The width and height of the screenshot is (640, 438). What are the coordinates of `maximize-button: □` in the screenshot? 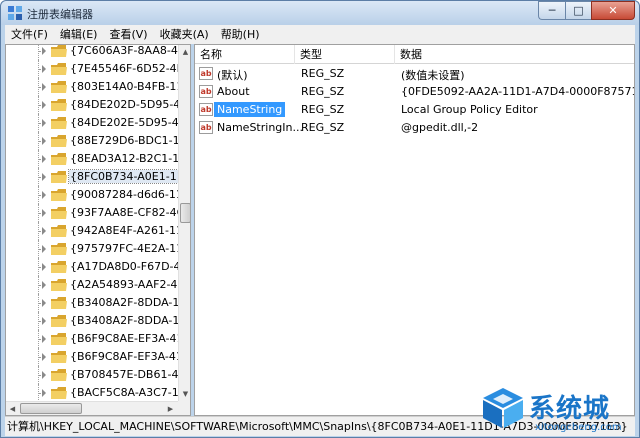 It's located at (578, 10).